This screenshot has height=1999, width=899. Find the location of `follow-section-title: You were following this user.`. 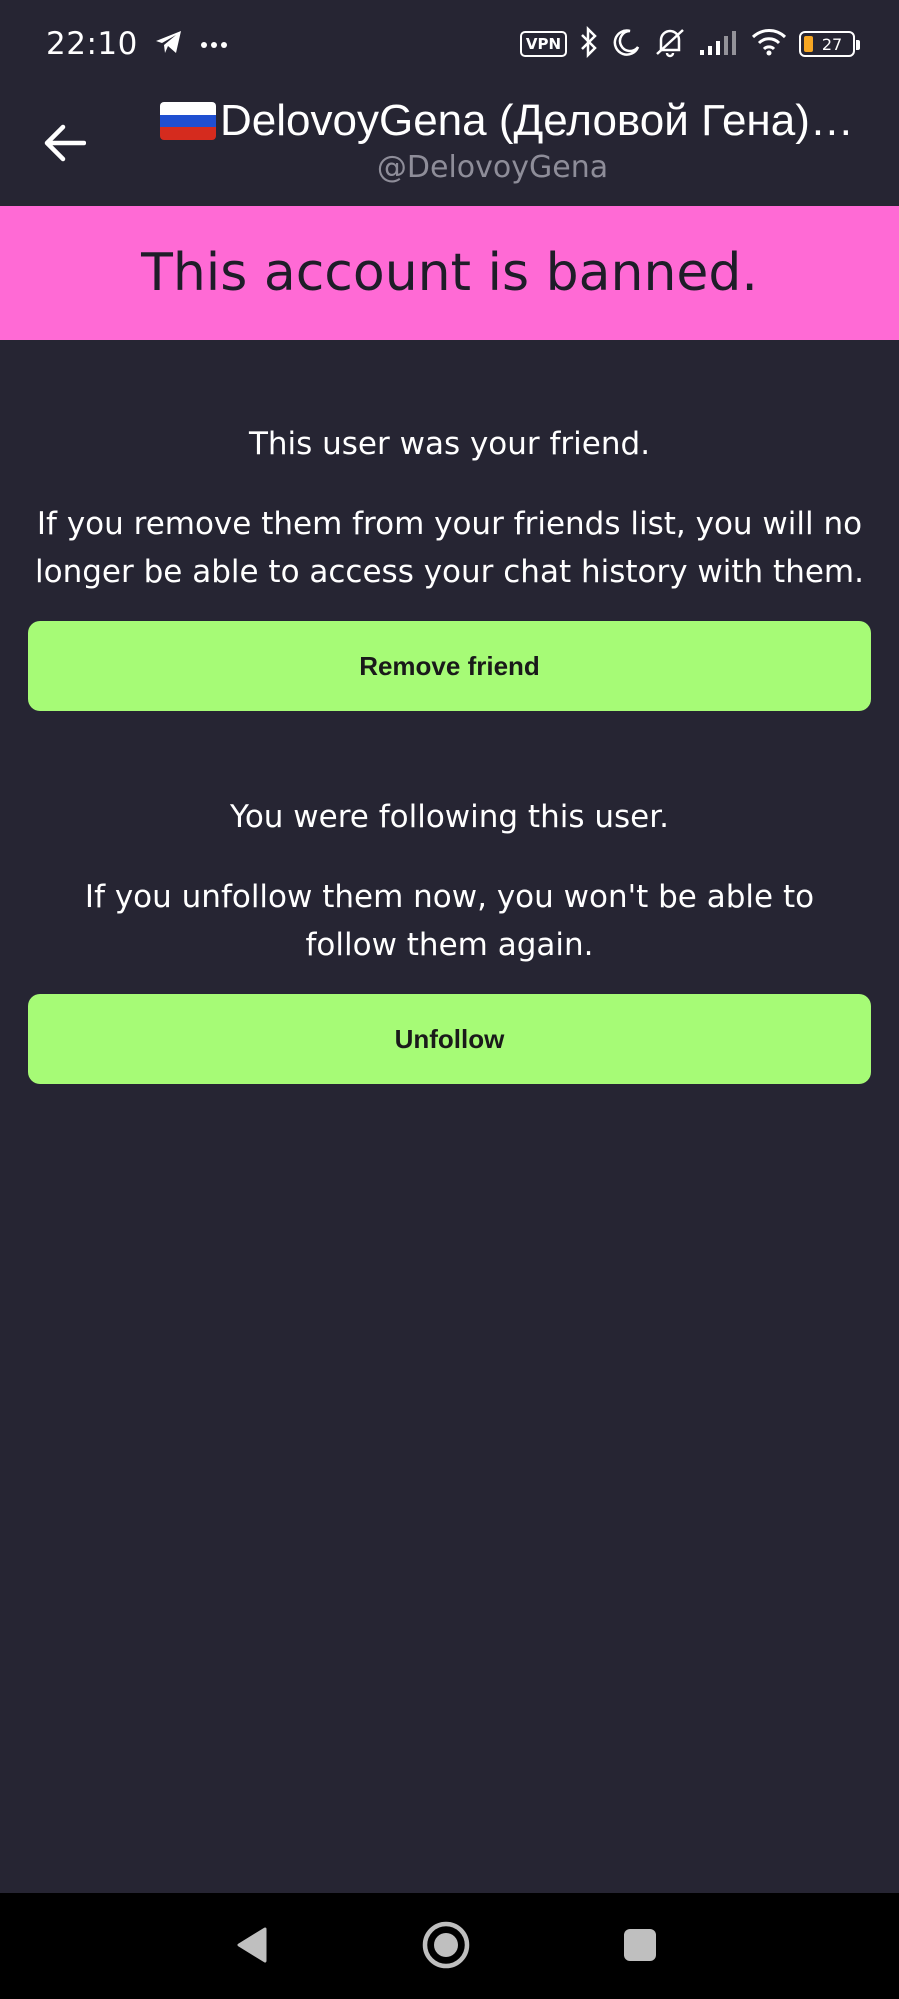

follow-section-title: You were following this user. is located at coordinates (449, 817).